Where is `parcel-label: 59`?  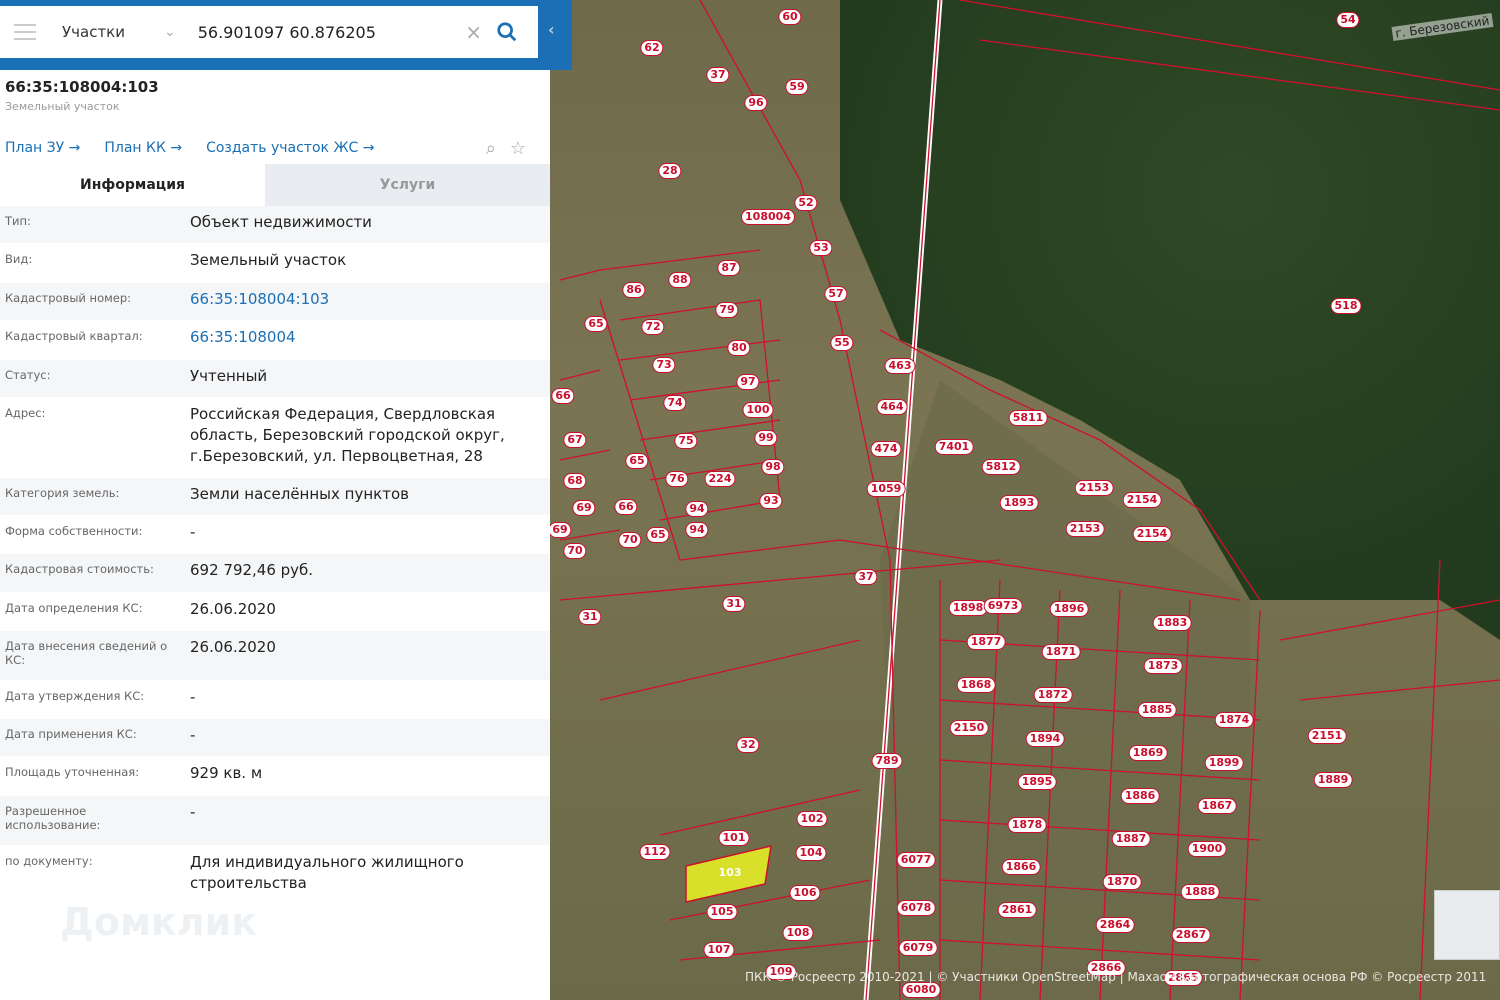 parcel-label: 59 is located at coordinates (797, 87).